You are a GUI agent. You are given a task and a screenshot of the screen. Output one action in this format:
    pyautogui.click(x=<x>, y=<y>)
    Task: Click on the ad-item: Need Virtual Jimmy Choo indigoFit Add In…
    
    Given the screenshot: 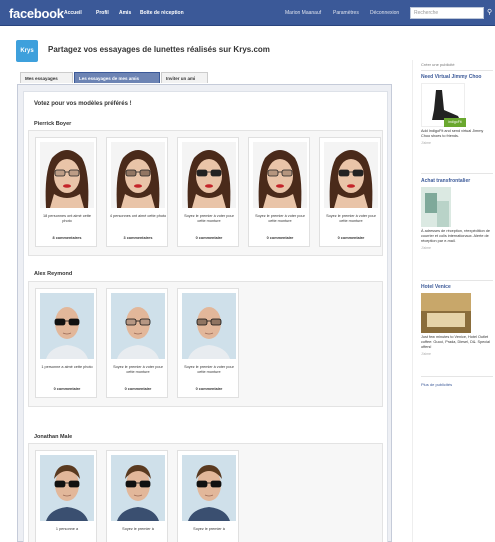 What is the action you would take?
    pyautogui.click(x=456, y=109)
    